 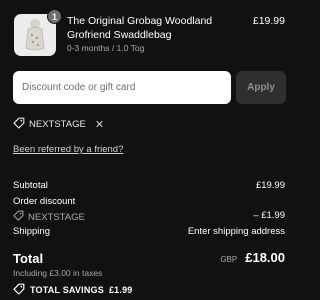 I want to click on applied-code-label: NEXTSTAGE, so click(x=57, y=124).